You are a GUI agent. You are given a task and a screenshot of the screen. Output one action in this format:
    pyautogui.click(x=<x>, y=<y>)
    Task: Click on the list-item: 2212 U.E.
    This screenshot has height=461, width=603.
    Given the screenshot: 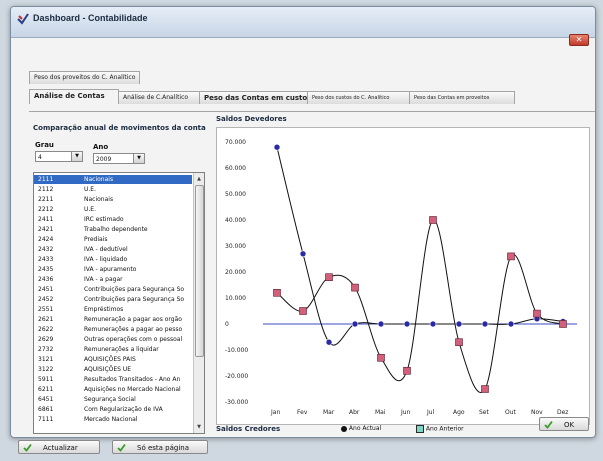 What is the action you would take?
    pyautogui.click(x=113, y=209)
    